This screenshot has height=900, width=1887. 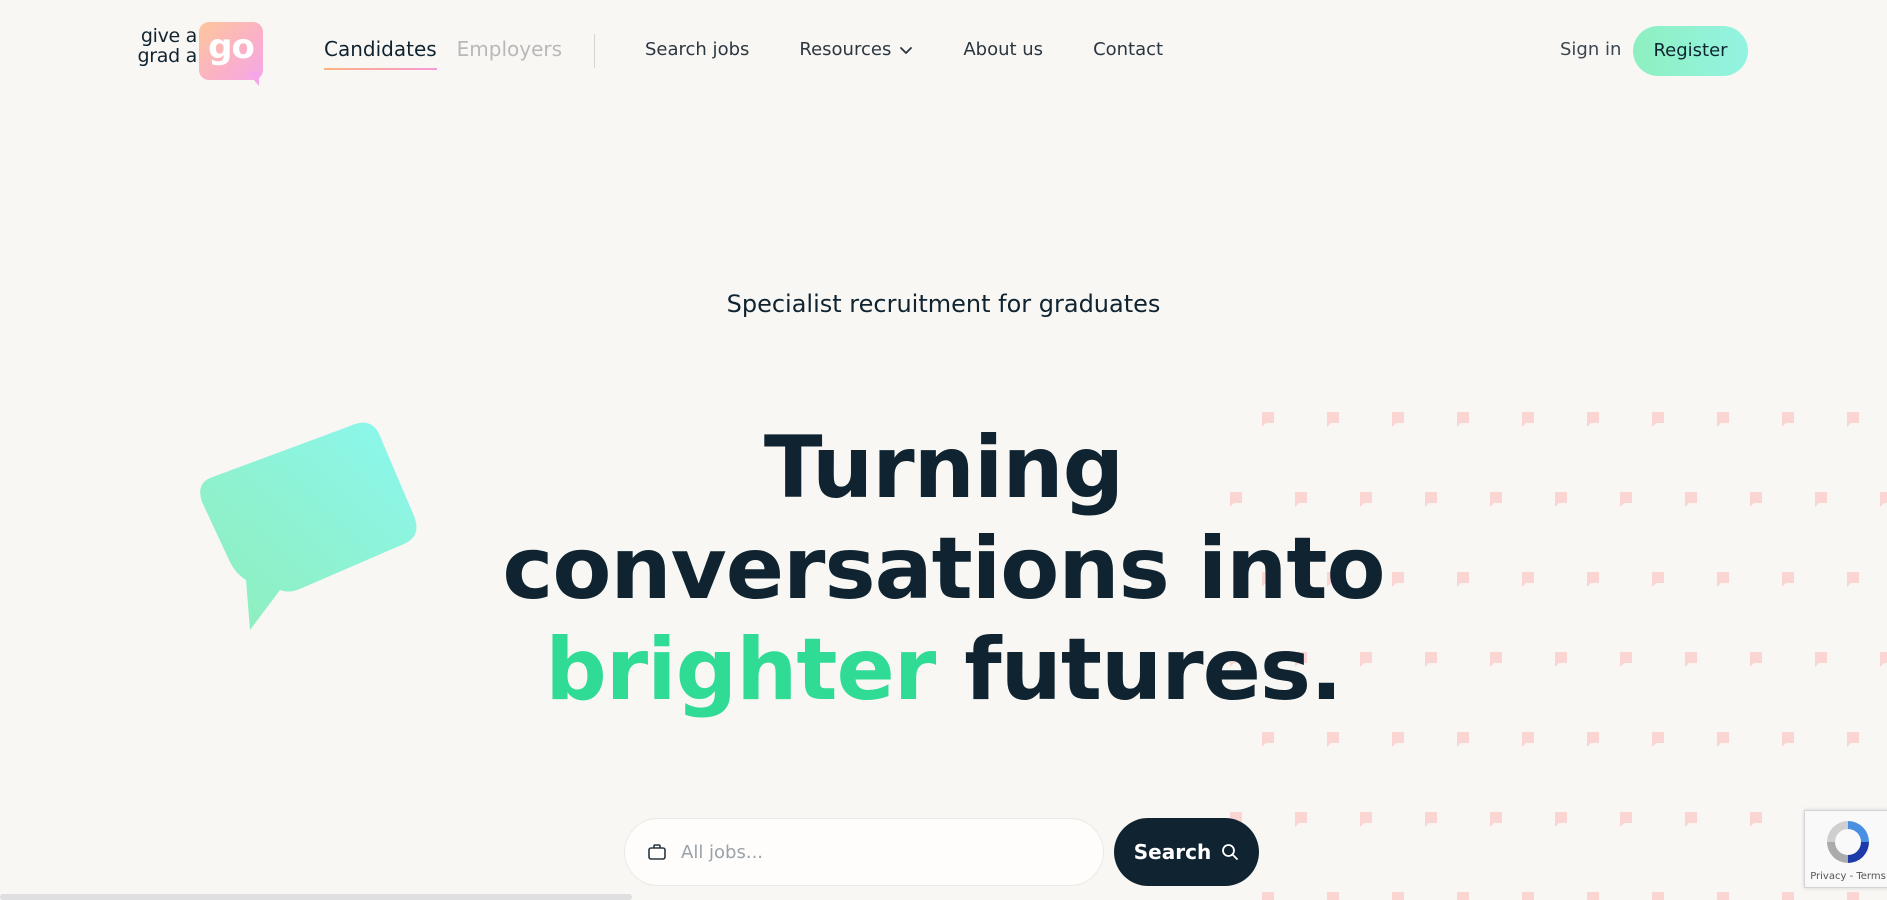 What do you see at coordinates (740, 670) in the screenshot?
I see `headline-accent-word: brighter` at bounding box center [740, 670].